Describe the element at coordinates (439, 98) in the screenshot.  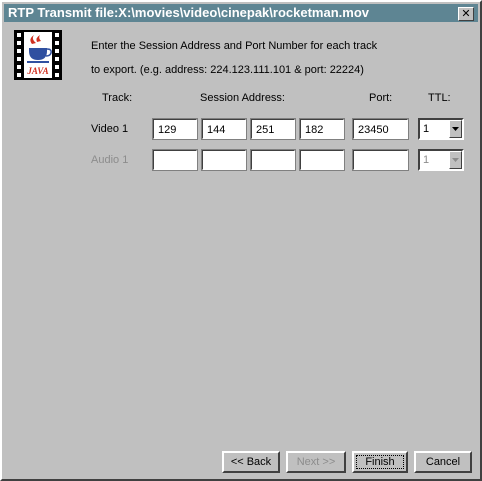
I see `ttl-header: TTL:` at that location.